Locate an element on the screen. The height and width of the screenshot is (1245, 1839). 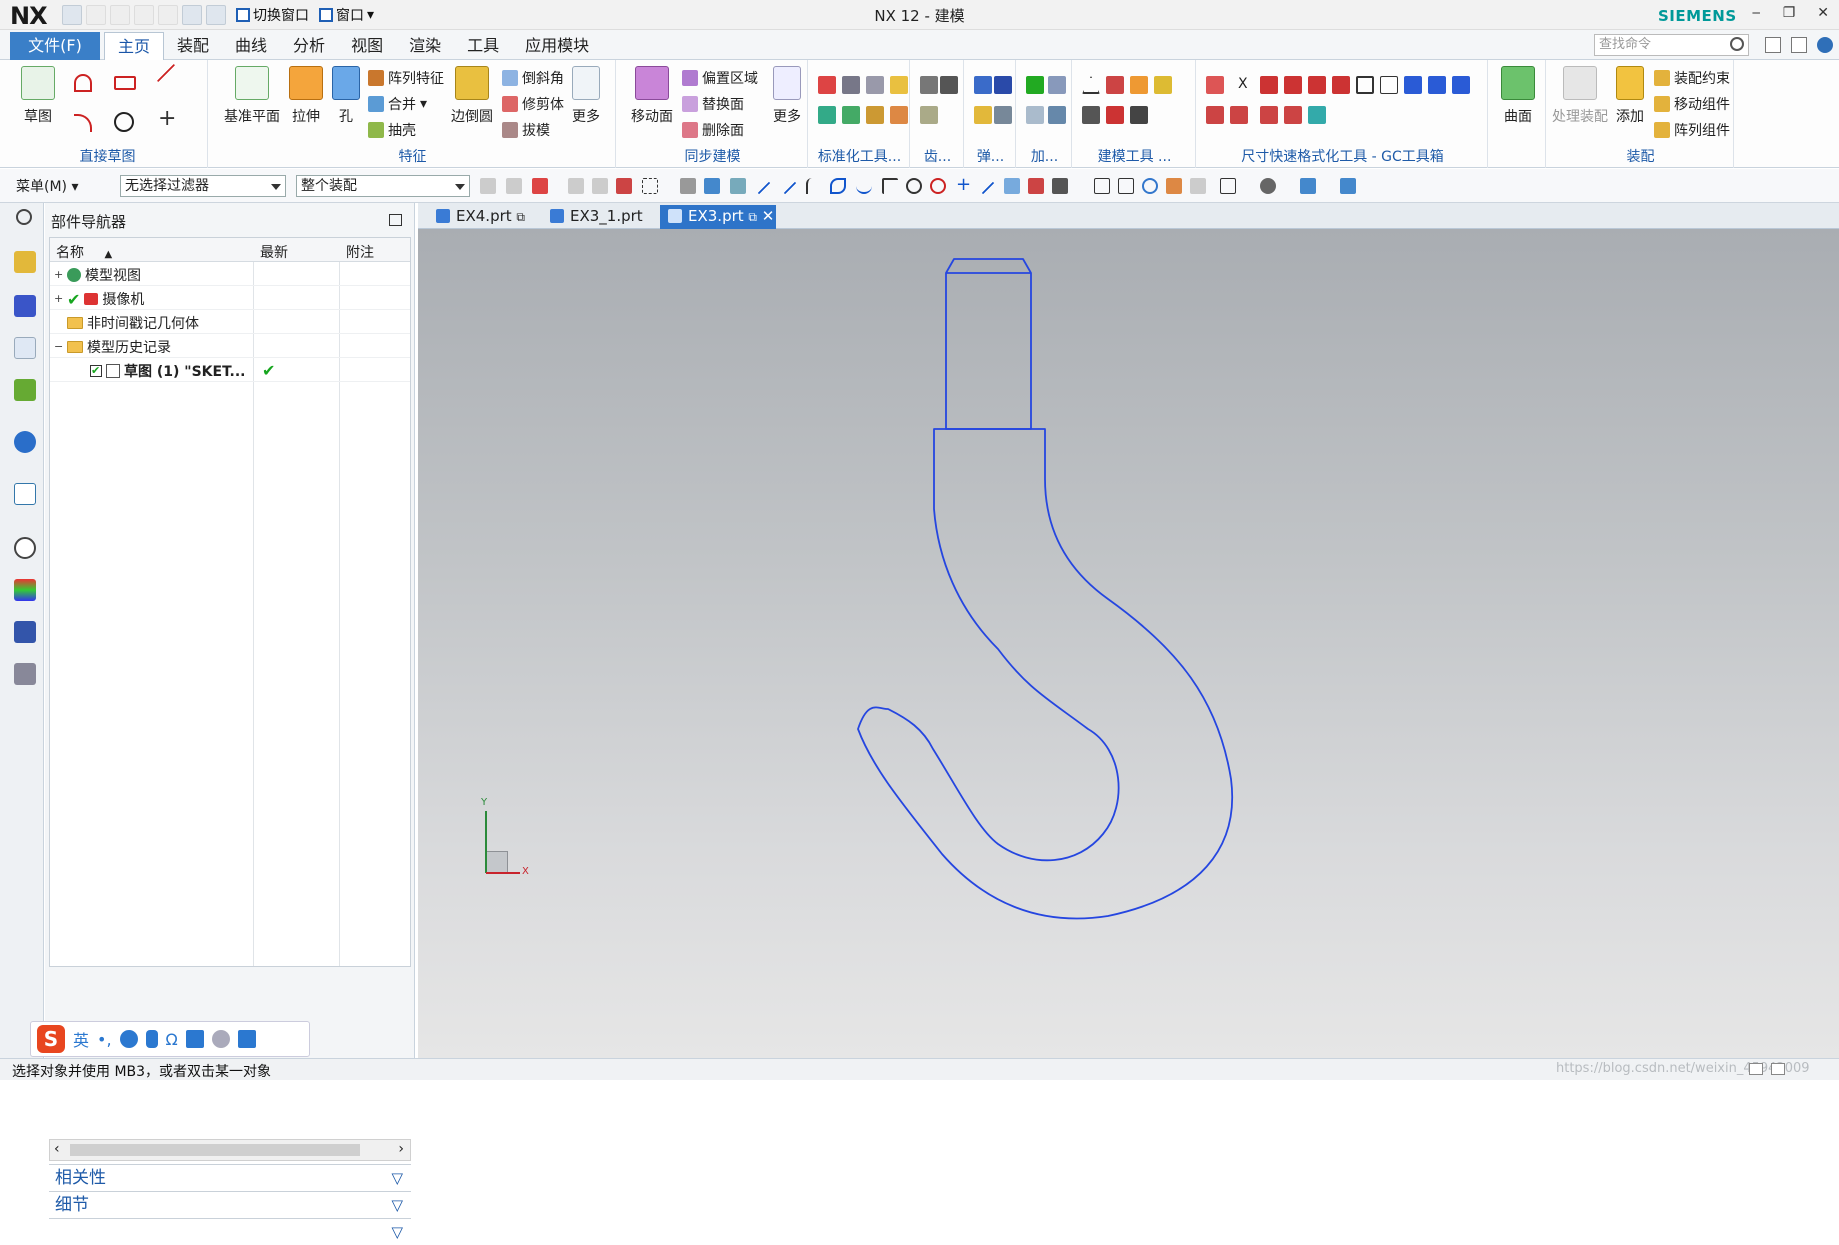
offset-region-button: 偏置区域 is located at coordinates (720, 78).